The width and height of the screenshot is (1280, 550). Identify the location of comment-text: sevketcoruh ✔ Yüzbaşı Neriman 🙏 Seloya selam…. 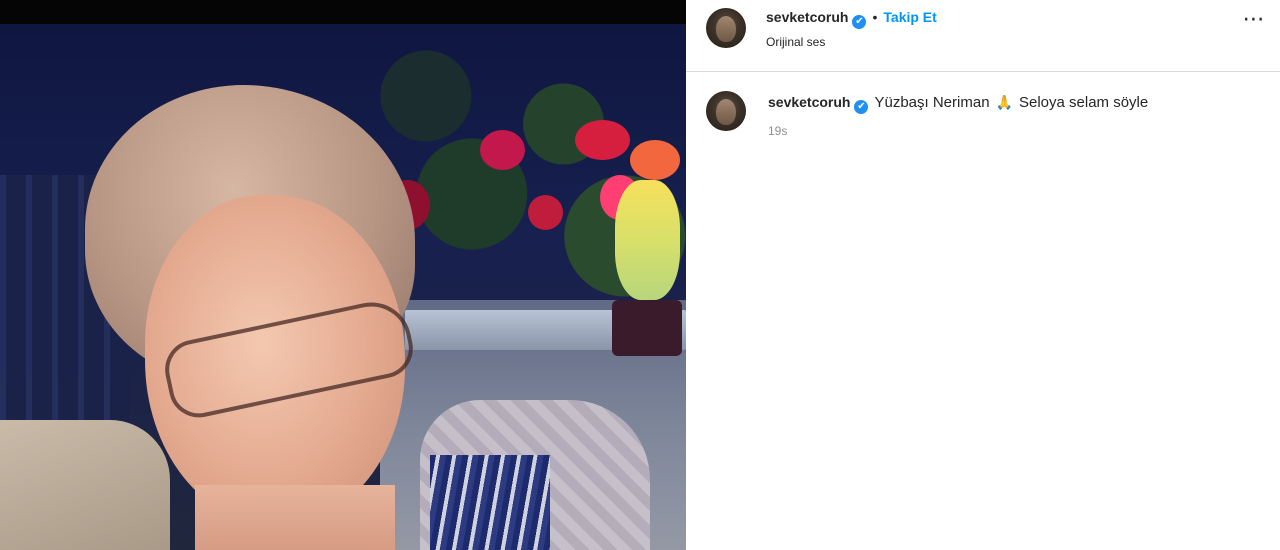
(958, 104).